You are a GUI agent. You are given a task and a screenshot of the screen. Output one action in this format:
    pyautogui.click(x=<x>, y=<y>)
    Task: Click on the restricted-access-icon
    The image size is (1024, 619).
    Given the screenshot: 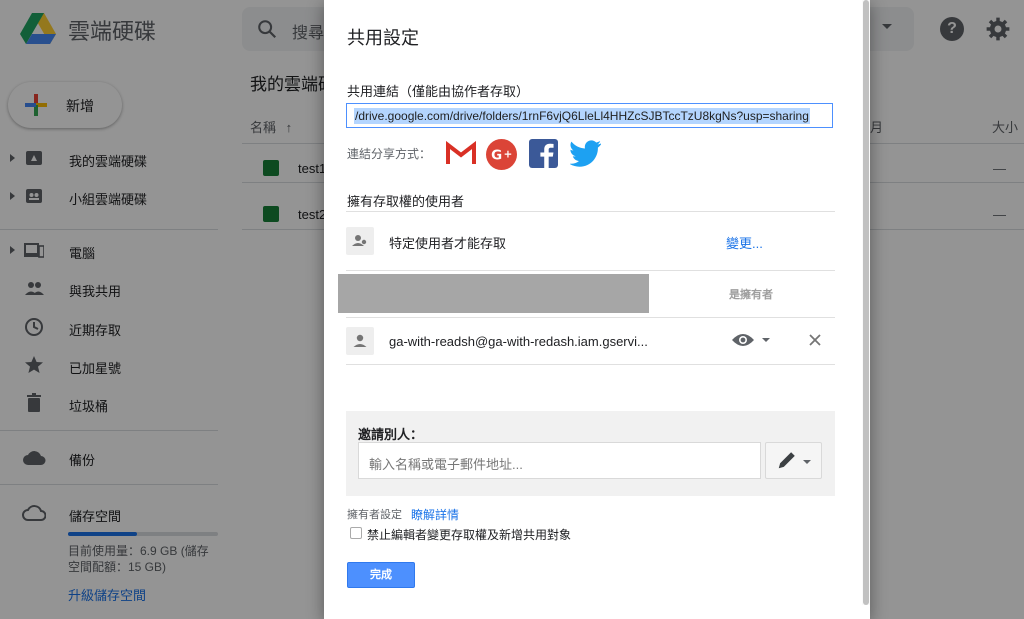 What is the action you would take?
    pyautogui.click(x=360, y=241)
    